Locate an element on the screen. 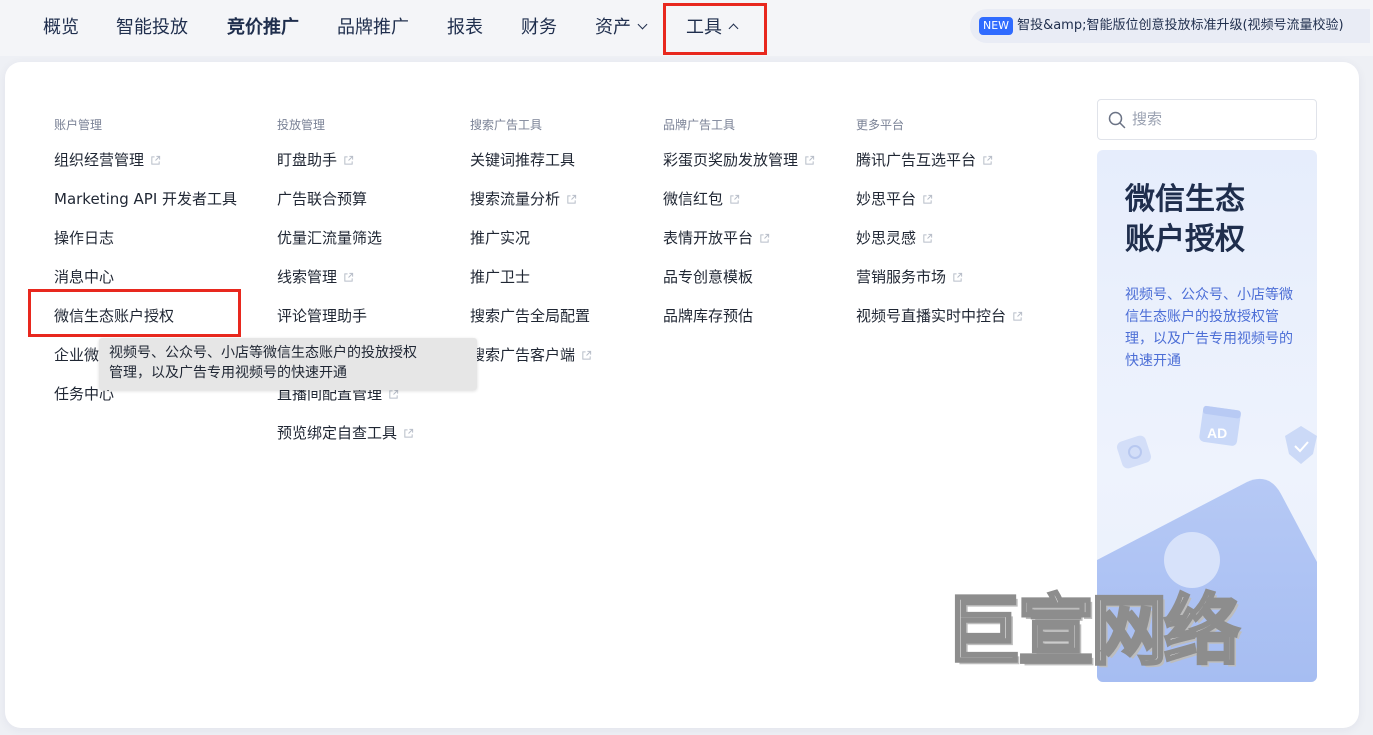  menu-item-miaosi-platform: 妙思平台 is located at coordinates (939, 207).